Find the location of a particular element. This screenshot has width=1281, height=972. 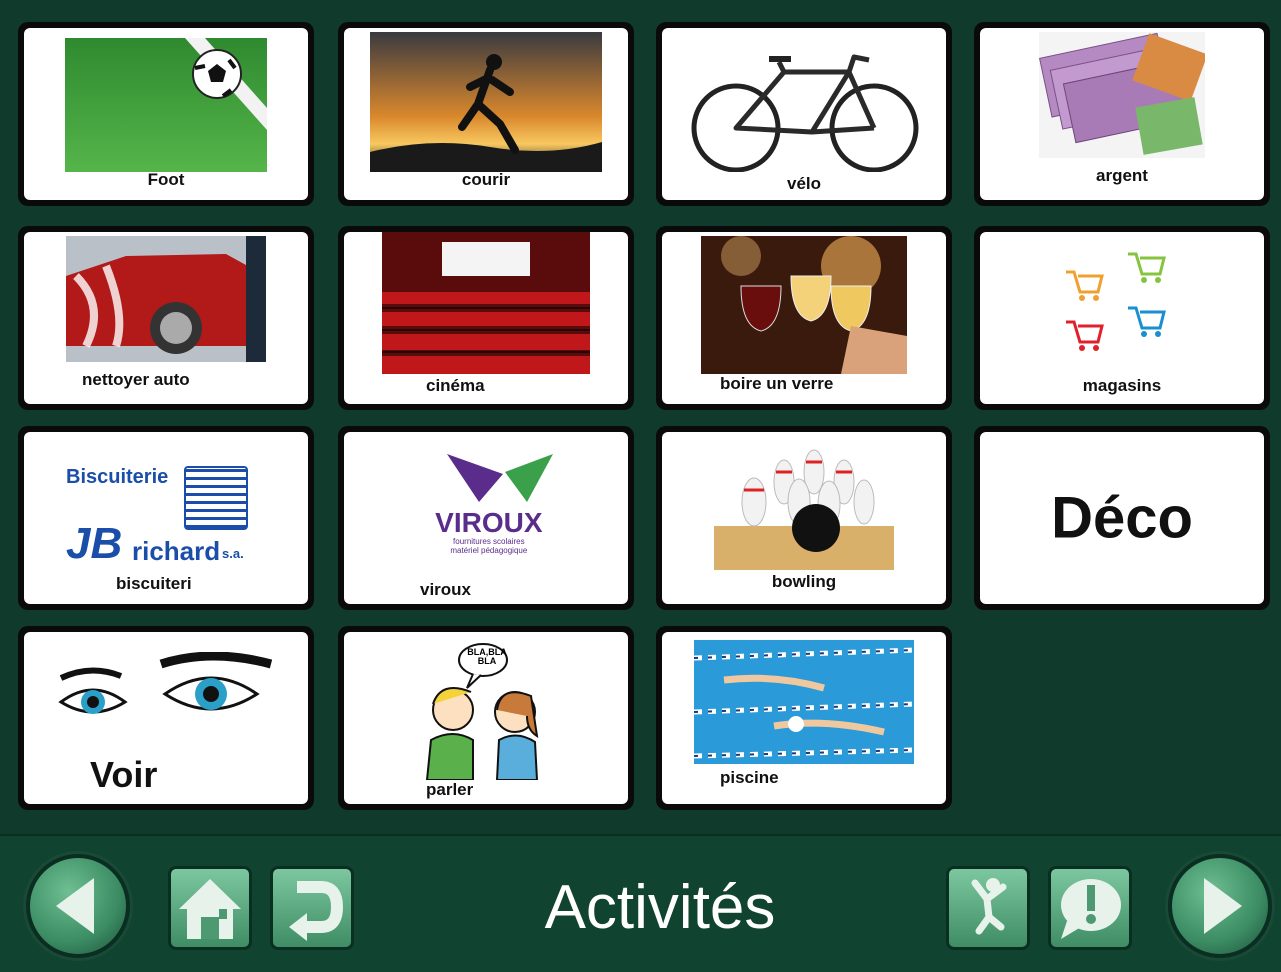

back-button is located at coordinates (78, 906).